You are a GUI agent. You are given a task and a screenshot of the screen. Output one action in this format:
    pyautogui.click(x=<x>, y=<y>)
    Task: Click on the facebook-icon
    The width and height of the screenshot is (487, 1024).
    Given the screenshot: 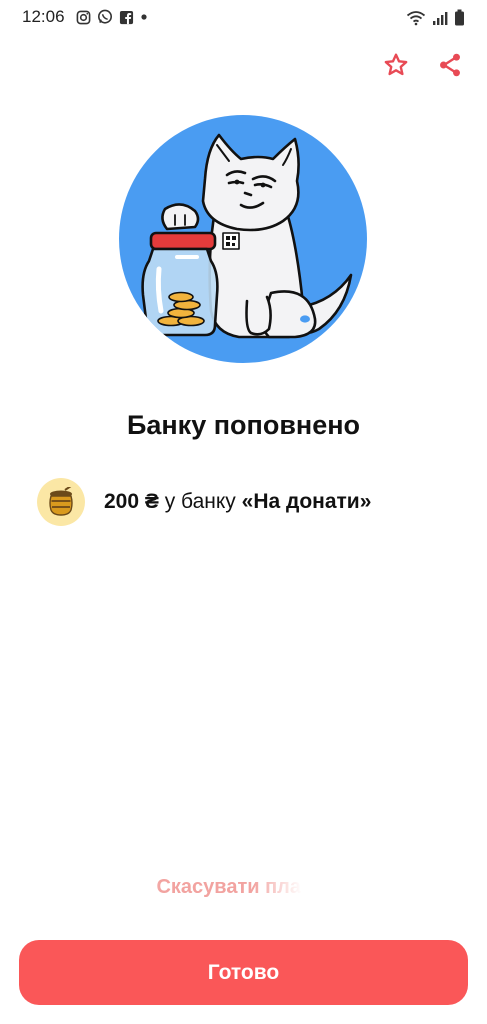 What is the action you would take?
    pyautogui.click(x=126, y=17)
    